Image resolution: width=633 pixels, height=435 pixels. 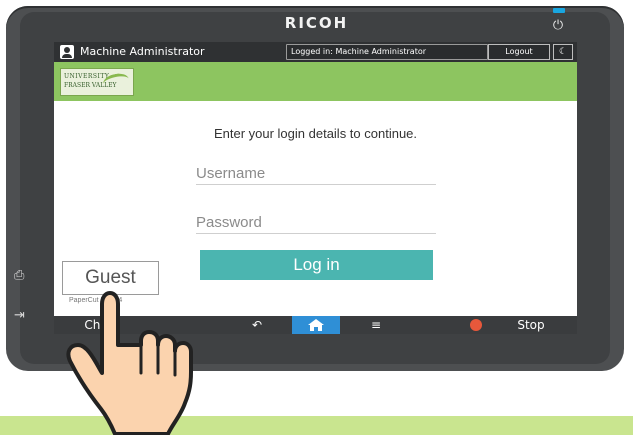 I want to click on ricoh-brand-logo: RICOH, so click(x=316, y=23).